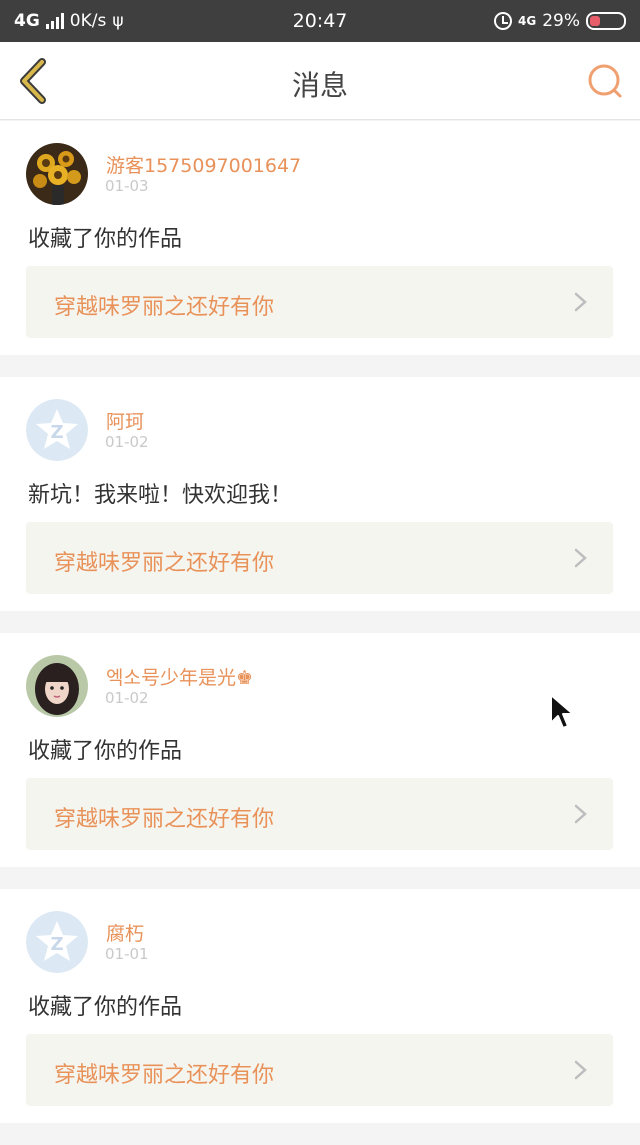  I want to click on message-date: 01-01, so click(127, 954).